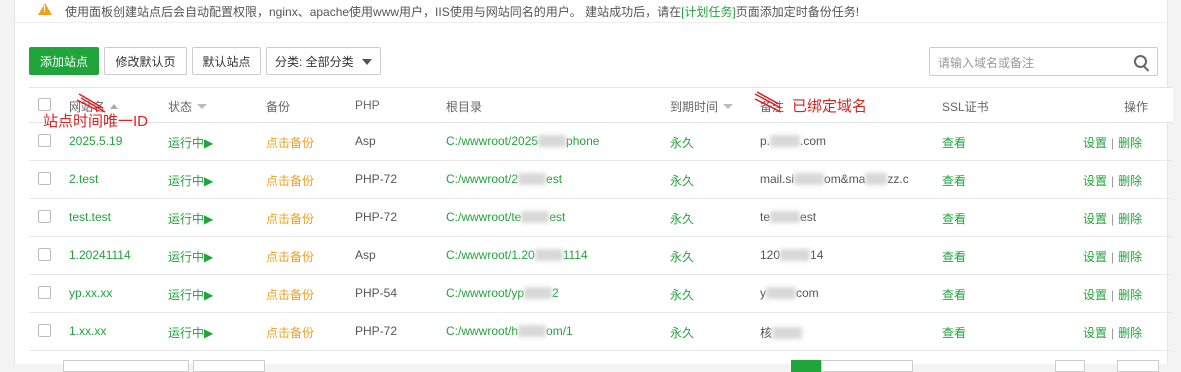  Describe the element at coordinates (96, 121) in the screenshot. I see `annotation-site-id: 站点时间唯一ID` at that location.